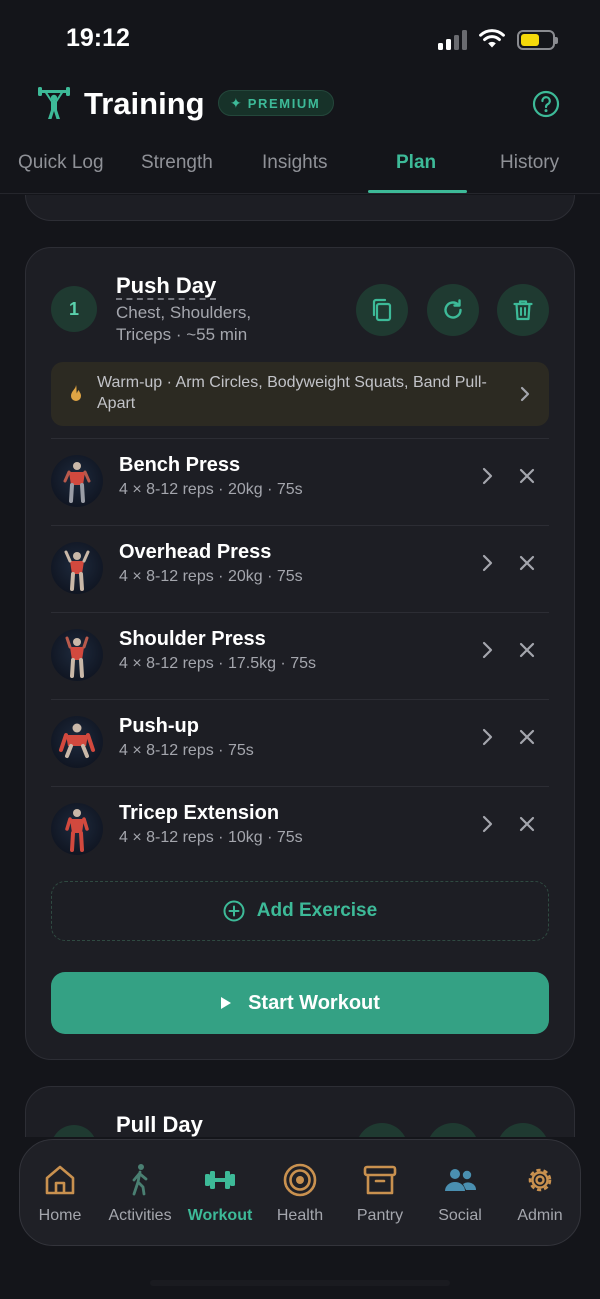 The height and width of the screenshot is (1299, 600). Describe the element at coordinates (177, 163) in the screenshot. I see `tab-strength: Strength` at that location.